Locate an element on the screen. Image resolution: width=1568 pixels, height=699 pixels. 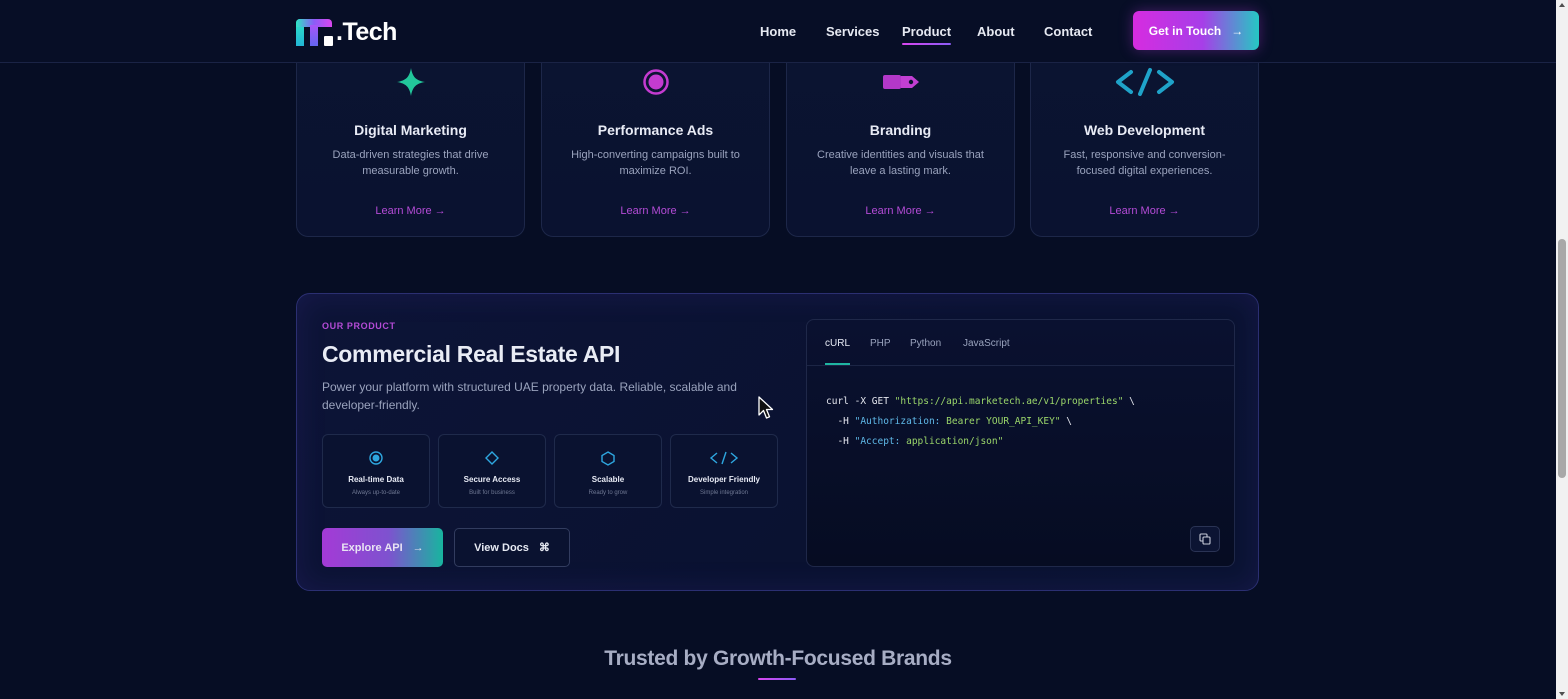
tab-python: Python is located at coordinates (925, 343).